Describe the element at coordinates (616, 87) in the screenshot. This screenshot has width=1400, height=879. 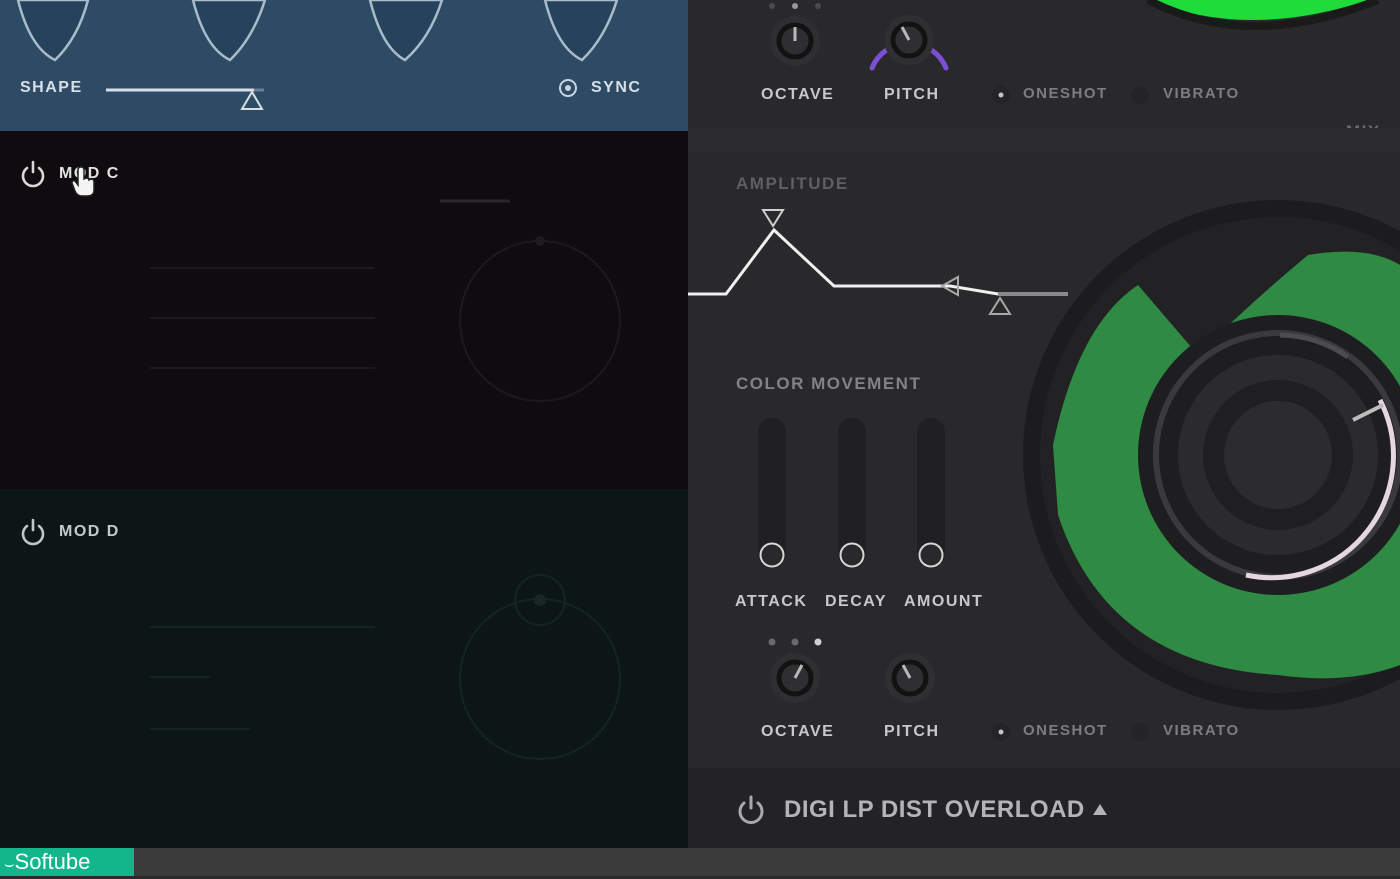
I see `sync-label: SYNC` at that location.